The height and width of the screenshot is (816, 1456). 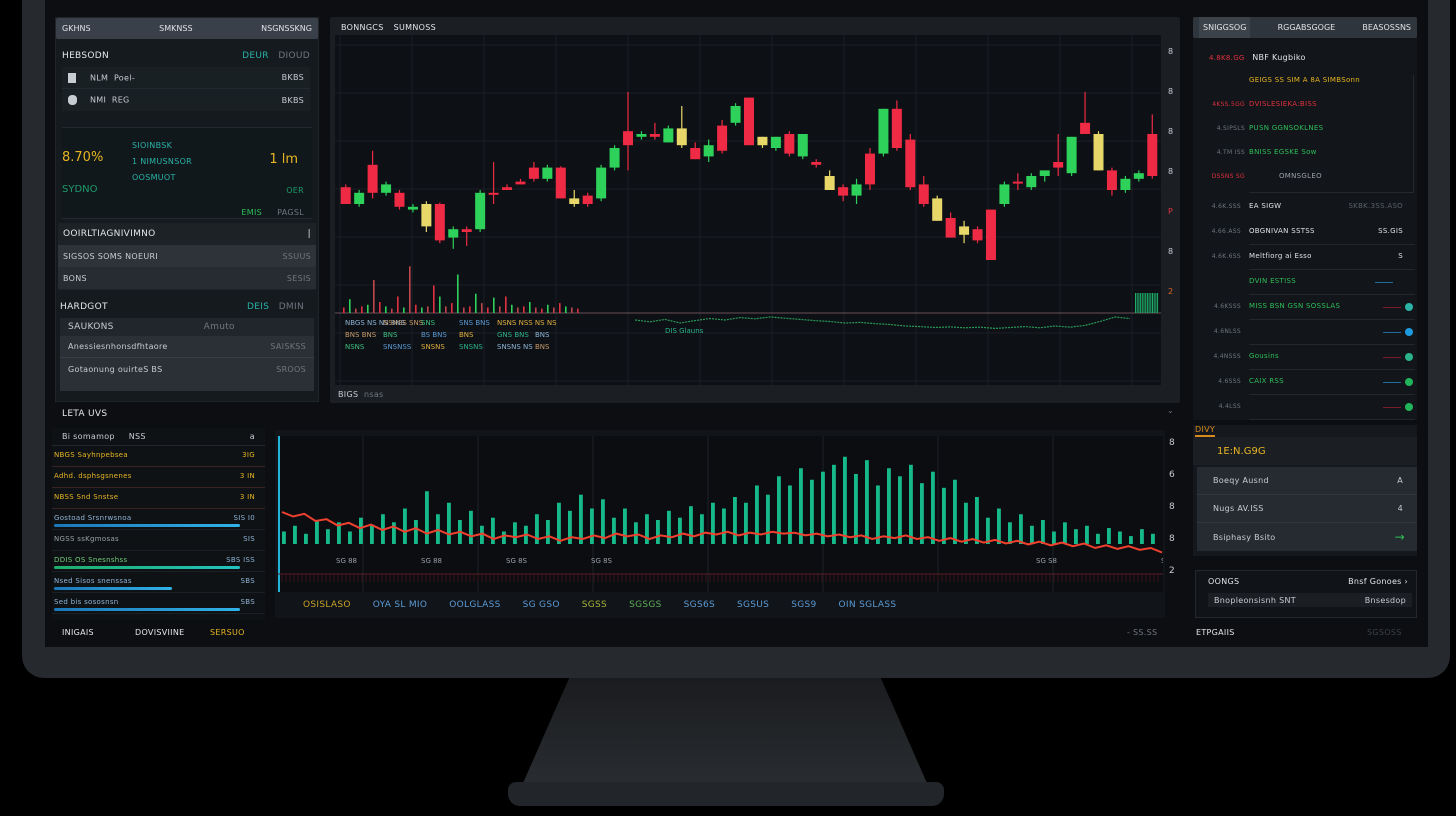 What do you see at coordinates (327, 605) in the screenshot?
I see `legend-item: OSISLASO` at bounding box center [327, 605].